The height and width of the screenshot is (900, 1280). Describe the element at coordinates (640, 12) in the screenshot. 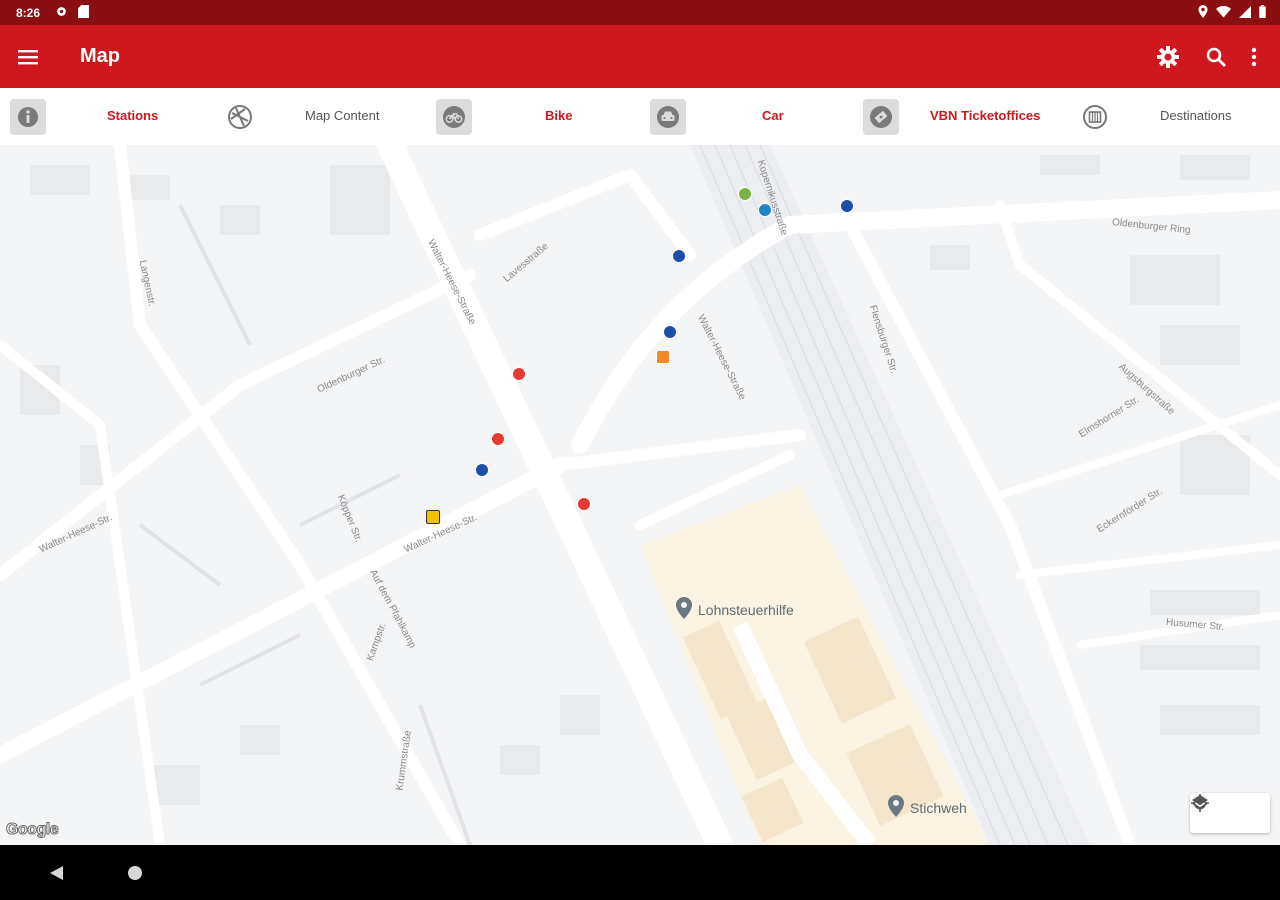

I see `status-bar: 8:26` at that location.